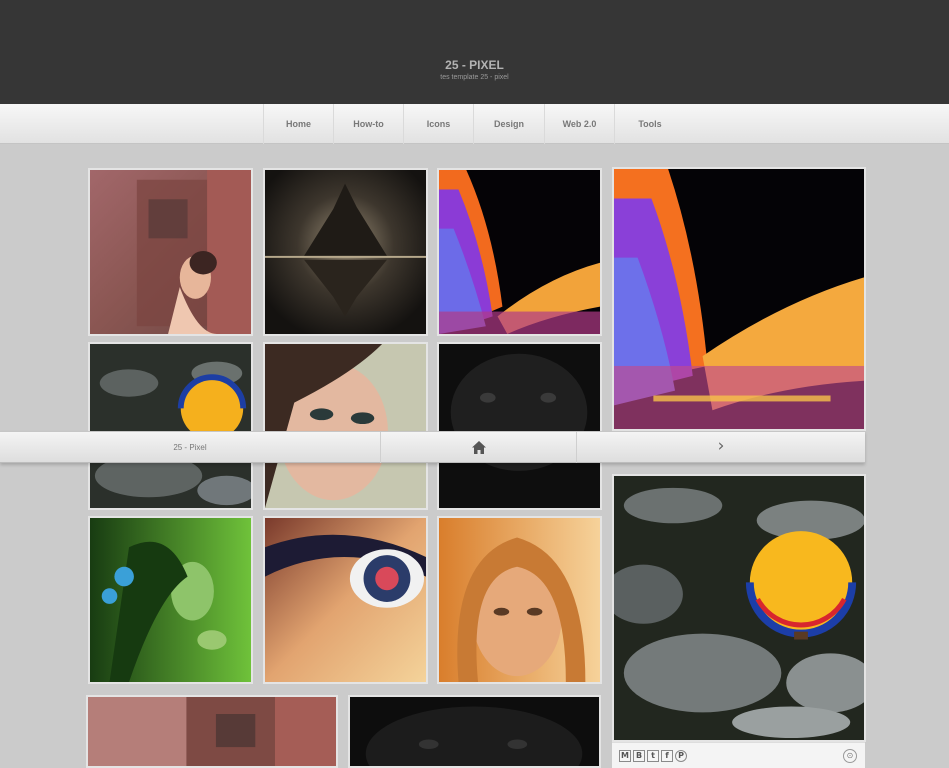 This screenshot has height=768, width=949. Describe the element at coordinates (345, 252) in the screenshot. I see `thumbnail-mountain-reflection` at that location.